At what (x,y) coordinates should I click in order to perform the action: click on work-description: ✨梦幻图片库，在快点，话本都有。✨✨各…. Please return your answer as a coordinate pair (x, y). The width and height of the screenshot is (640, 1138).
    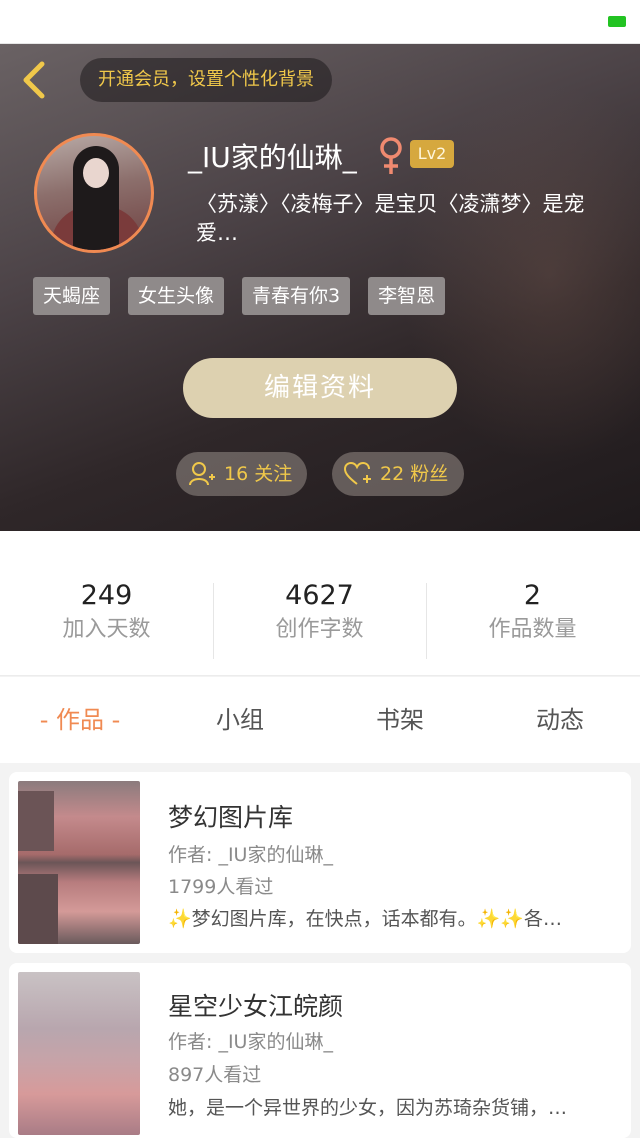
    Looking at the image, I should click on (365, 919).